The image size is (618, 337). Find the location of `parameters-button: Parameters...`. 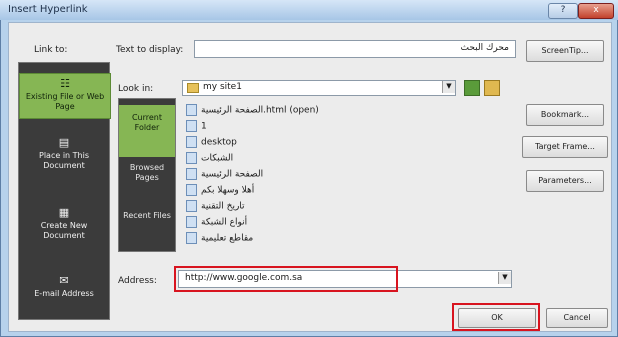

parameters-button: Parameters... is located at coordinates (565, 181).